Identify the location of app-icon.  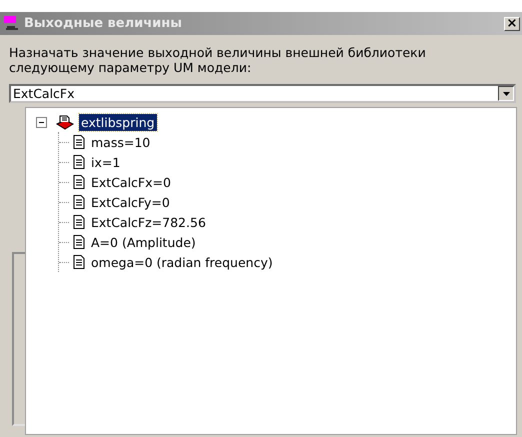
(12, 24).